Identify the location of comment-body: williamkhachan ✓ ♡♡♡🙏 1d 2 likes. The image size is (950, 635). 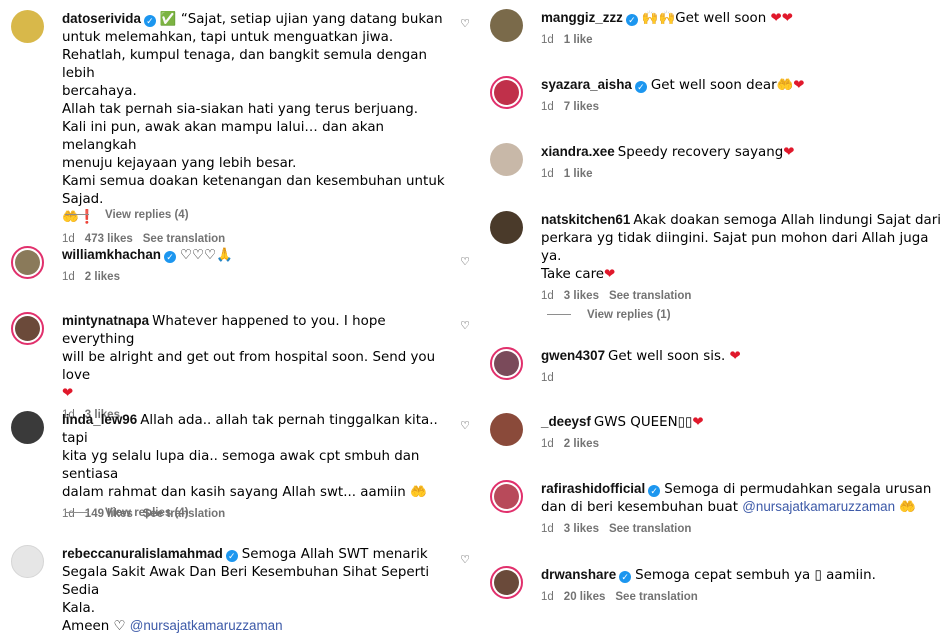
(257, 265).